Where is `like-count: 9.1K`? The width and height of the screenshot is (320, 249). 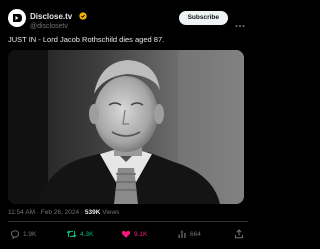
like-count: 9.1K is located at coordinates (141, 234).